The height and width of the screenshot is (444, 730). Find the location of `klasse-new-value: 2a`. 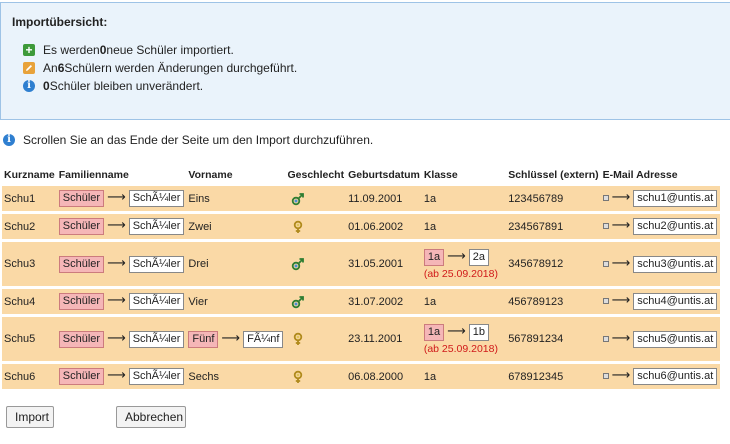

klasse-new-value: 2a is located at coordinates (478, 257).